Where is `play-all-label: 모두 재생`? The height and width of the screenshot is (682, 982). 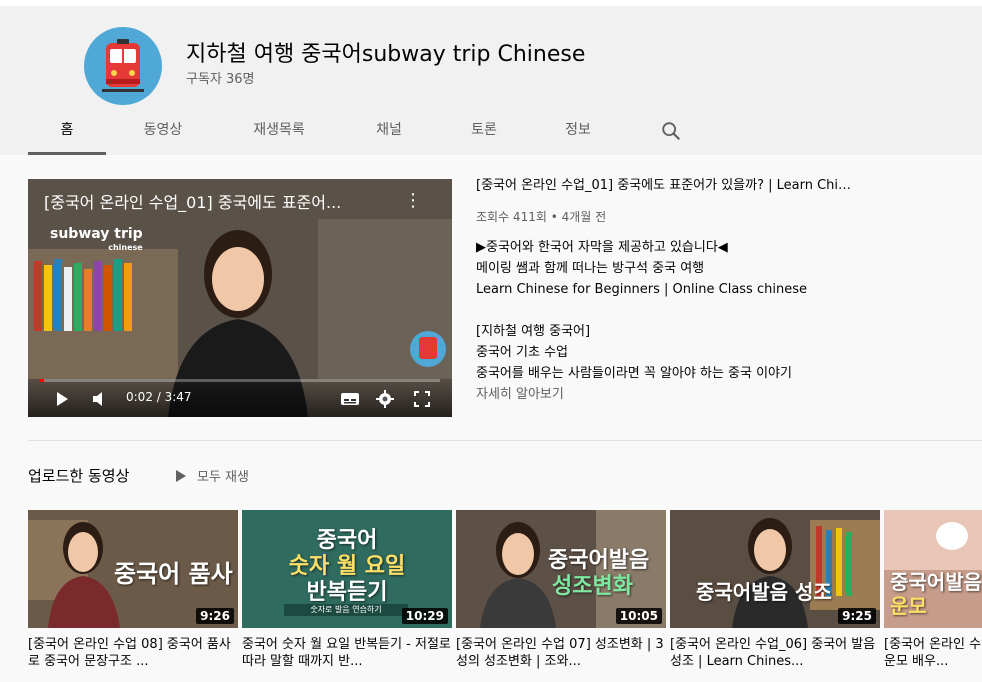 play-all-label: 모두 재생 is located at coordinates (223, 477).